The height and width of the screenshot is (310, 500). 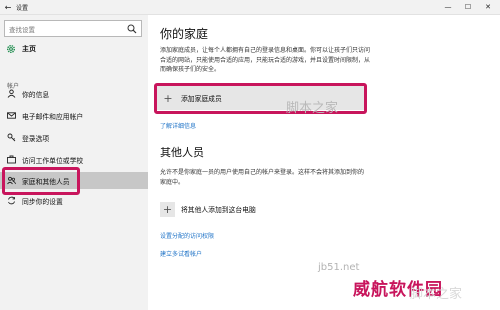 What do you see at coordinates (11, 115) in the screenshot?
I see `email-icon` at bounding box center [11, 115].